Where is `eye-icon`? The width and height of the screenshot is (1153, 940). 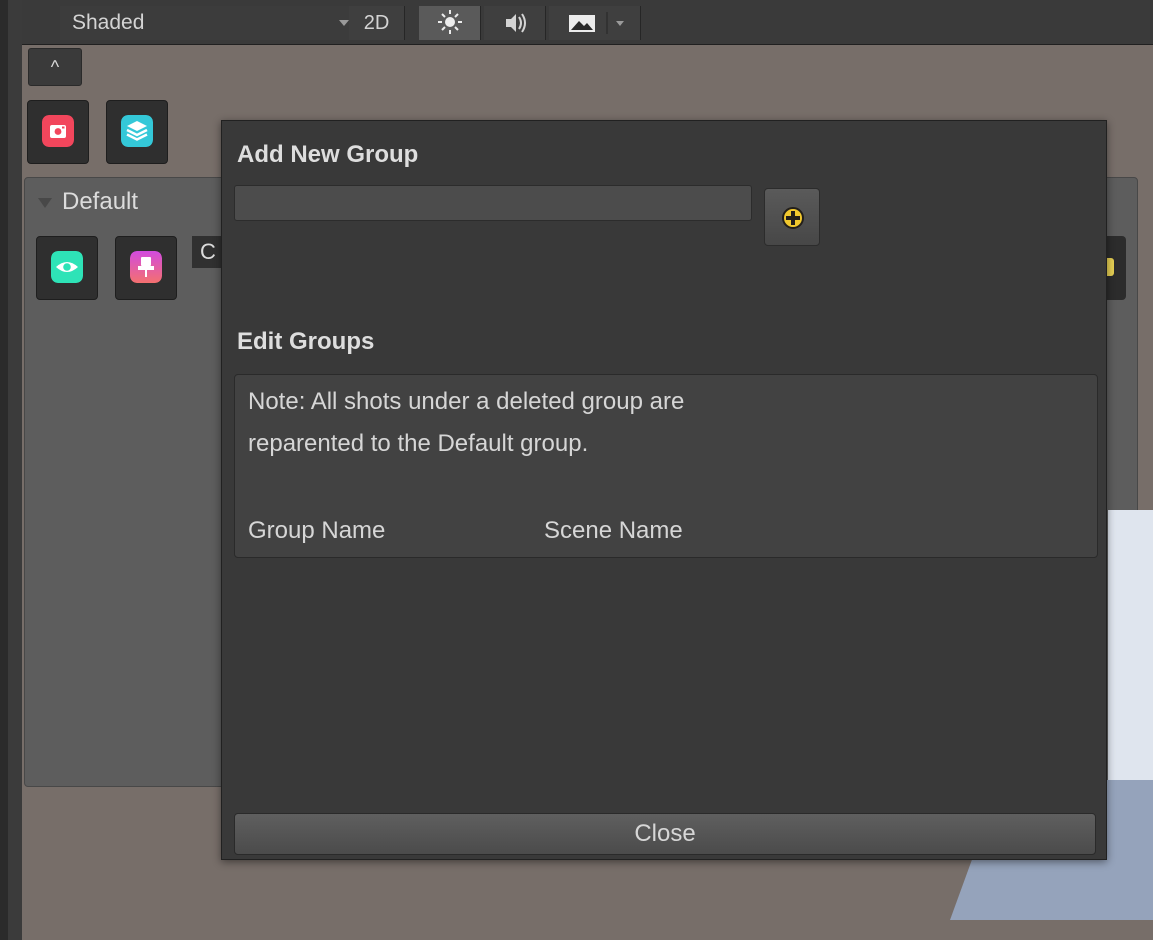
eye-icon is located at coordinates (67, 267).